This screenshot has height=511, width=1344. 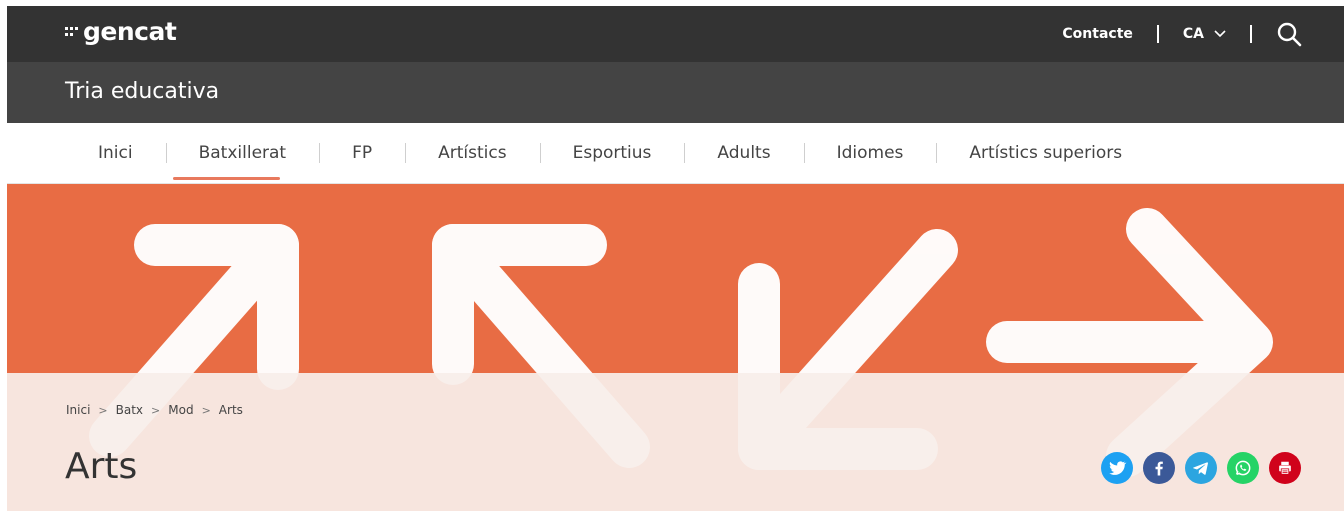 I want to click on share-buttons, so click(x=1201, y=468).